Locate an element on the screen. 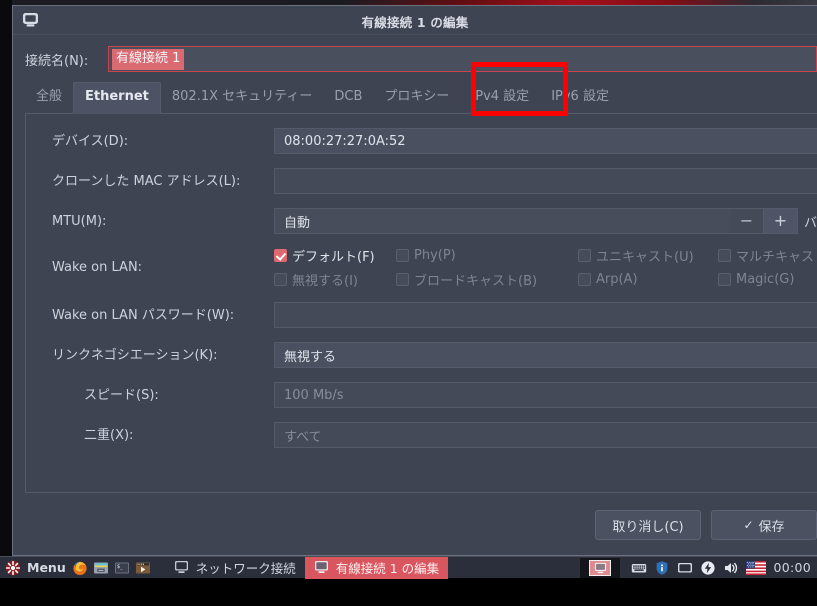 The image size is (817, 606). wake-on-lan-row-1: デフォルト(F) Phy(P) ユニキャスト(U) マルチキャス is located at coordinates (545, 255).